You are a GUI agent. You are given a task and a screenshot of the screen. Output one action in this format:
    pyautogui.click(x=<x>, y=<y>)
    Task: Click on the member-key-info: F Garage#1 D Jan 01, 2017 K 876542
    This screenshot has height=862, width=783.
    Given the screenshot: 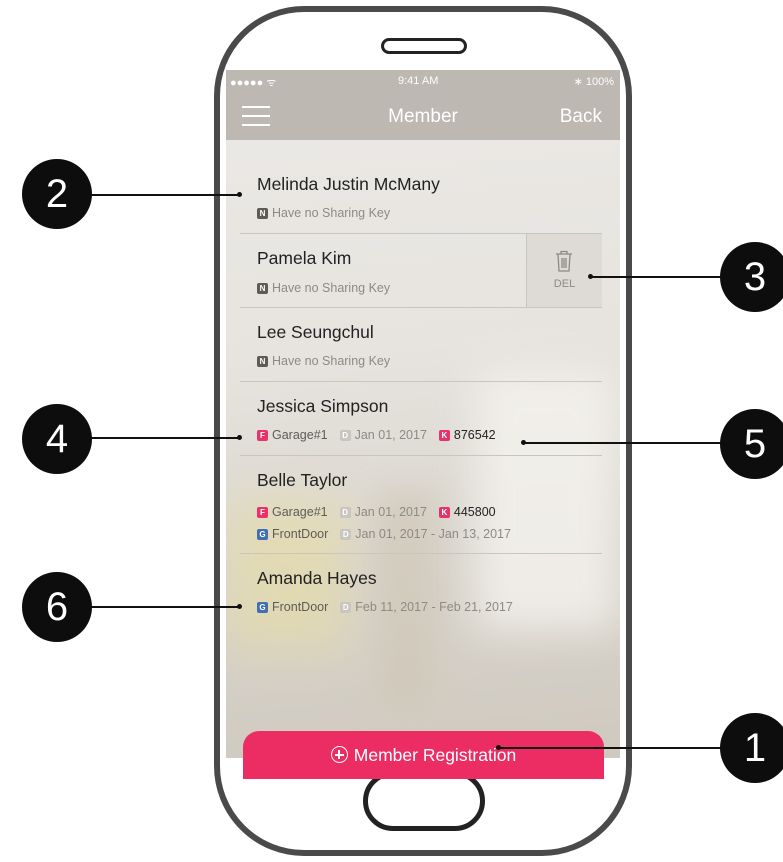 What is the action you would take?
    pyautogui.click(x=376, y=435)
    